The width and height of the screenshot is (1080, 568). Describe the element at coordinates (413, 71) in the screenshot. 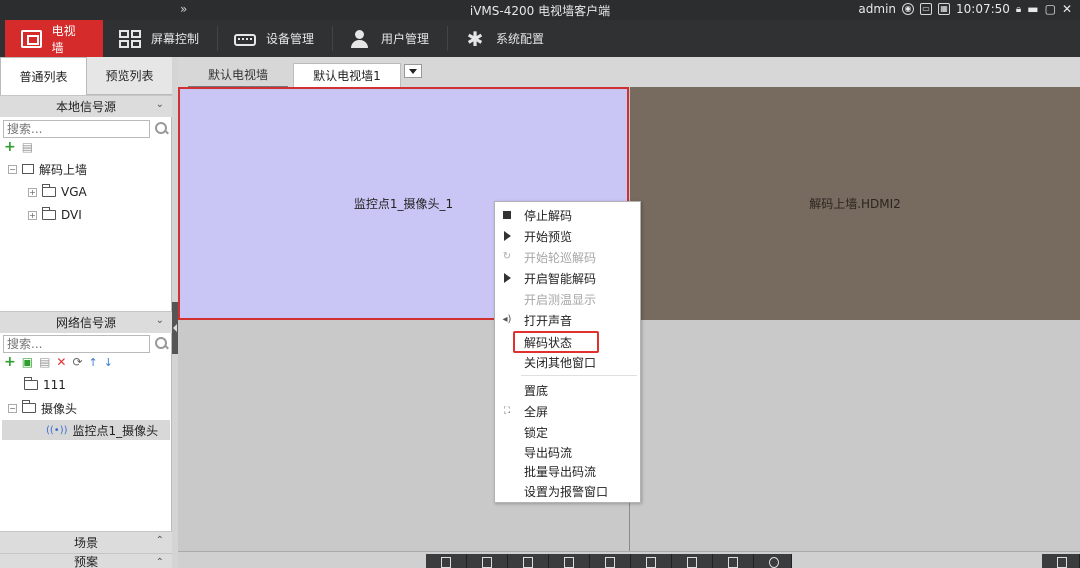

I see `tab-dropdown-button` at that location.